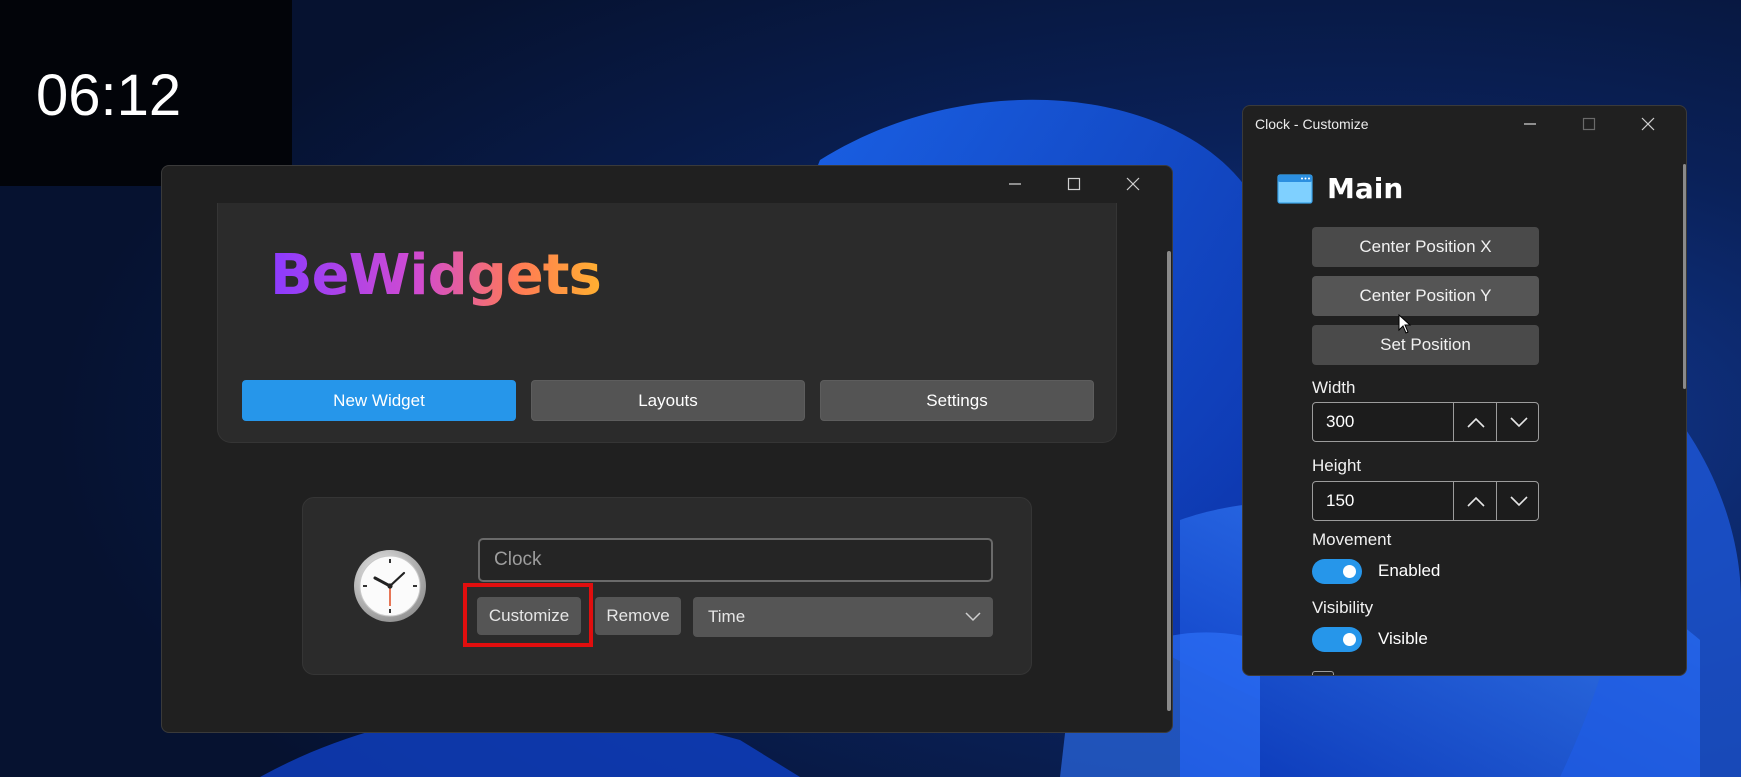 This screenshot has width=1741, height=777. Describe the element at coordinates (1337, 465) in the screenshot. I see `height-label: Height` at that location.